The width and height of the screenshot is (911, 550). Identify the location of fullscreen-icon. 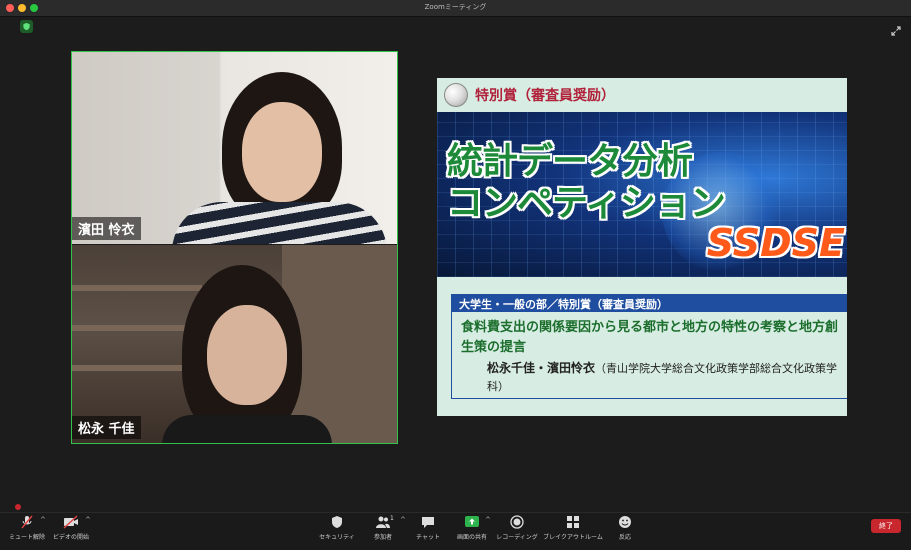
(896, 28).